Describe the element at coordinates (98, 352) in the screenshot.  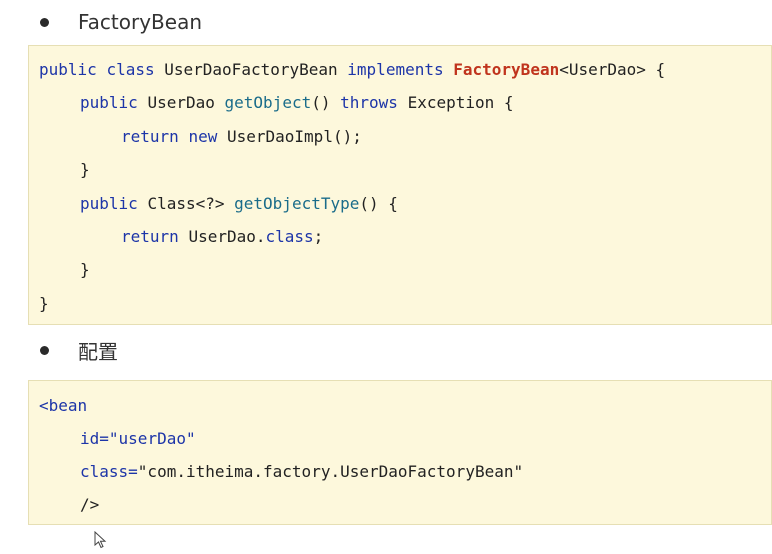
I see `bullet-label: 配置` at that location.